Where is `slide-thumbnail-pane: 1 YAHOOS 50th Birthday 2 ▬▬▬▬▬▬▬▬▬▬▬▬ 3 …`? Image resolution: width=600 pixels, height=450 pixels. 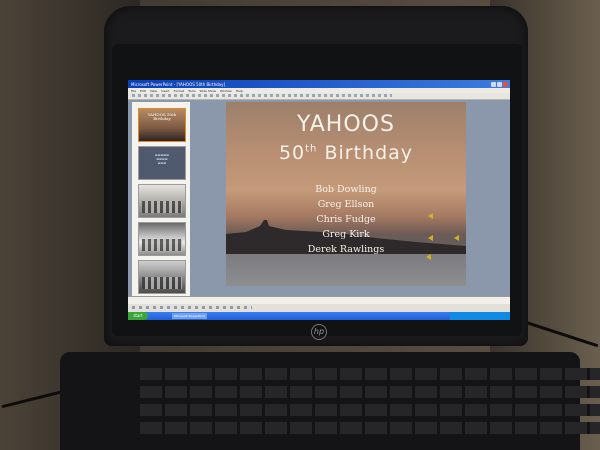
slide-thumbnail-pane: 1 YAHOOS 50th Birthday 2 ▬▬▬▬▬▬▬▬▬▬▬▬ 3 … is located at coordinates (161, 199).